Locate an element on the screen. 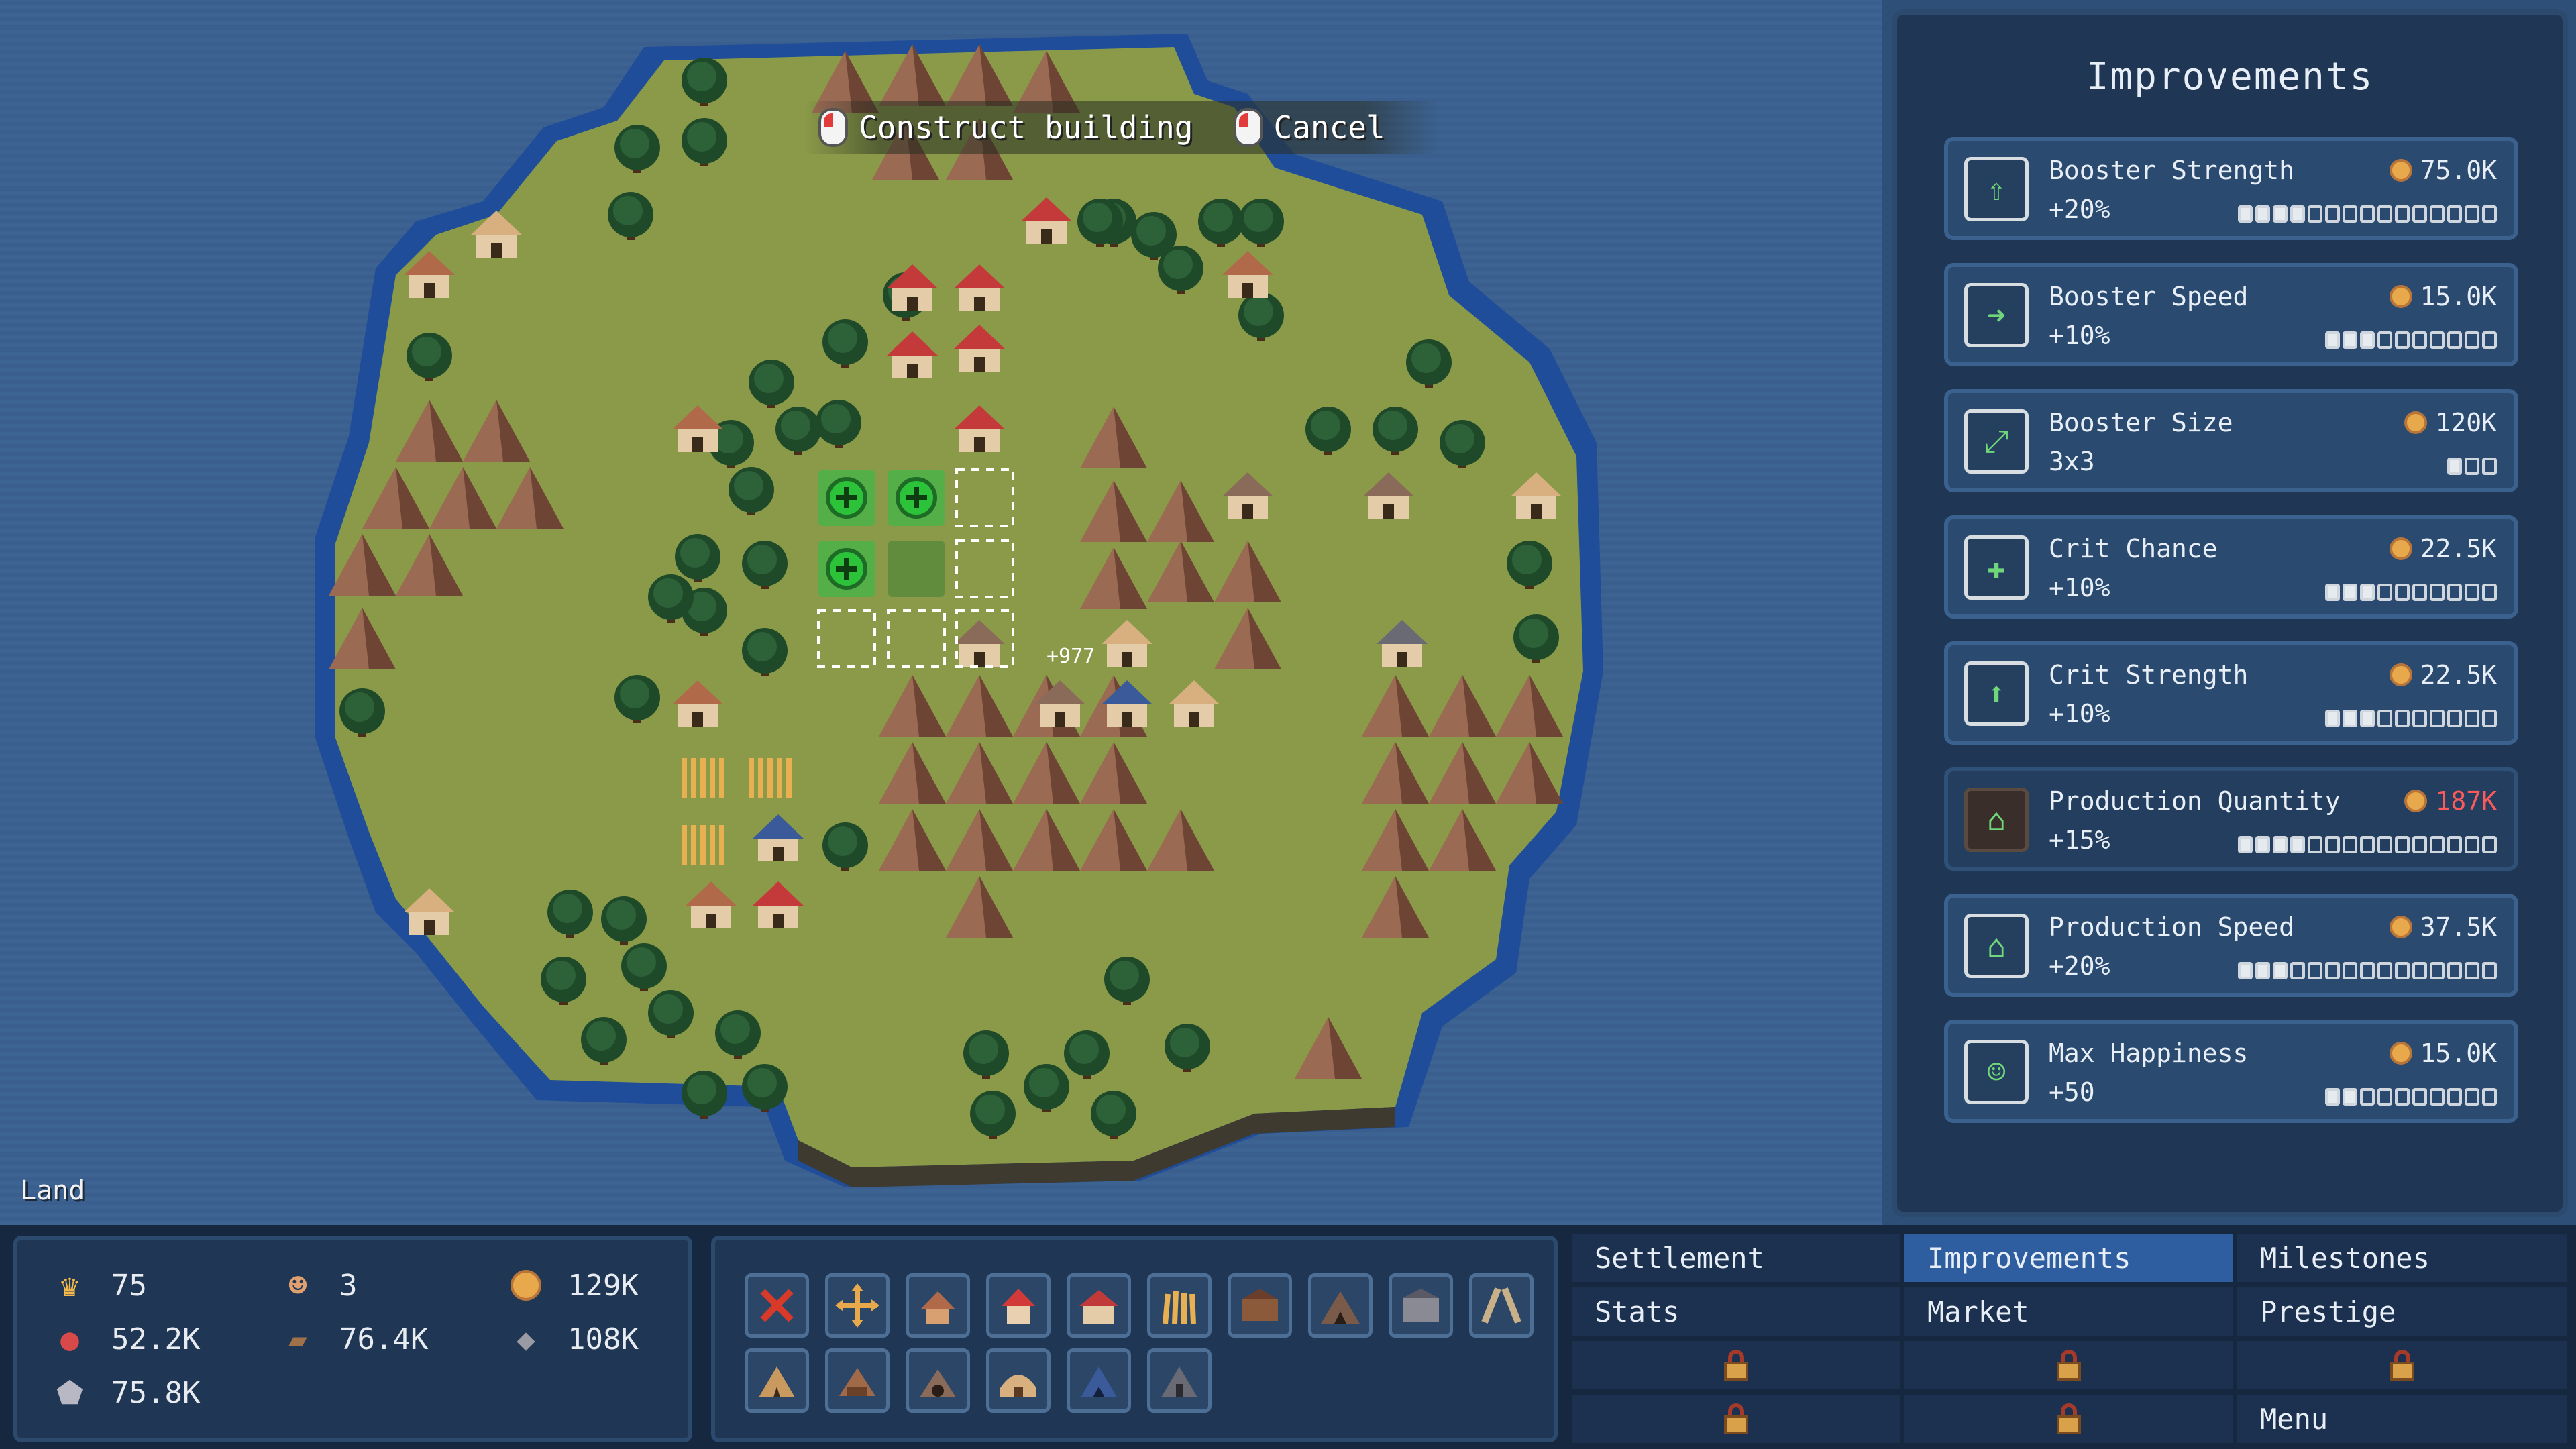 The height and width of the screenshot is (1449, 2576). road-slot is located at coordinates (1501, 1305).